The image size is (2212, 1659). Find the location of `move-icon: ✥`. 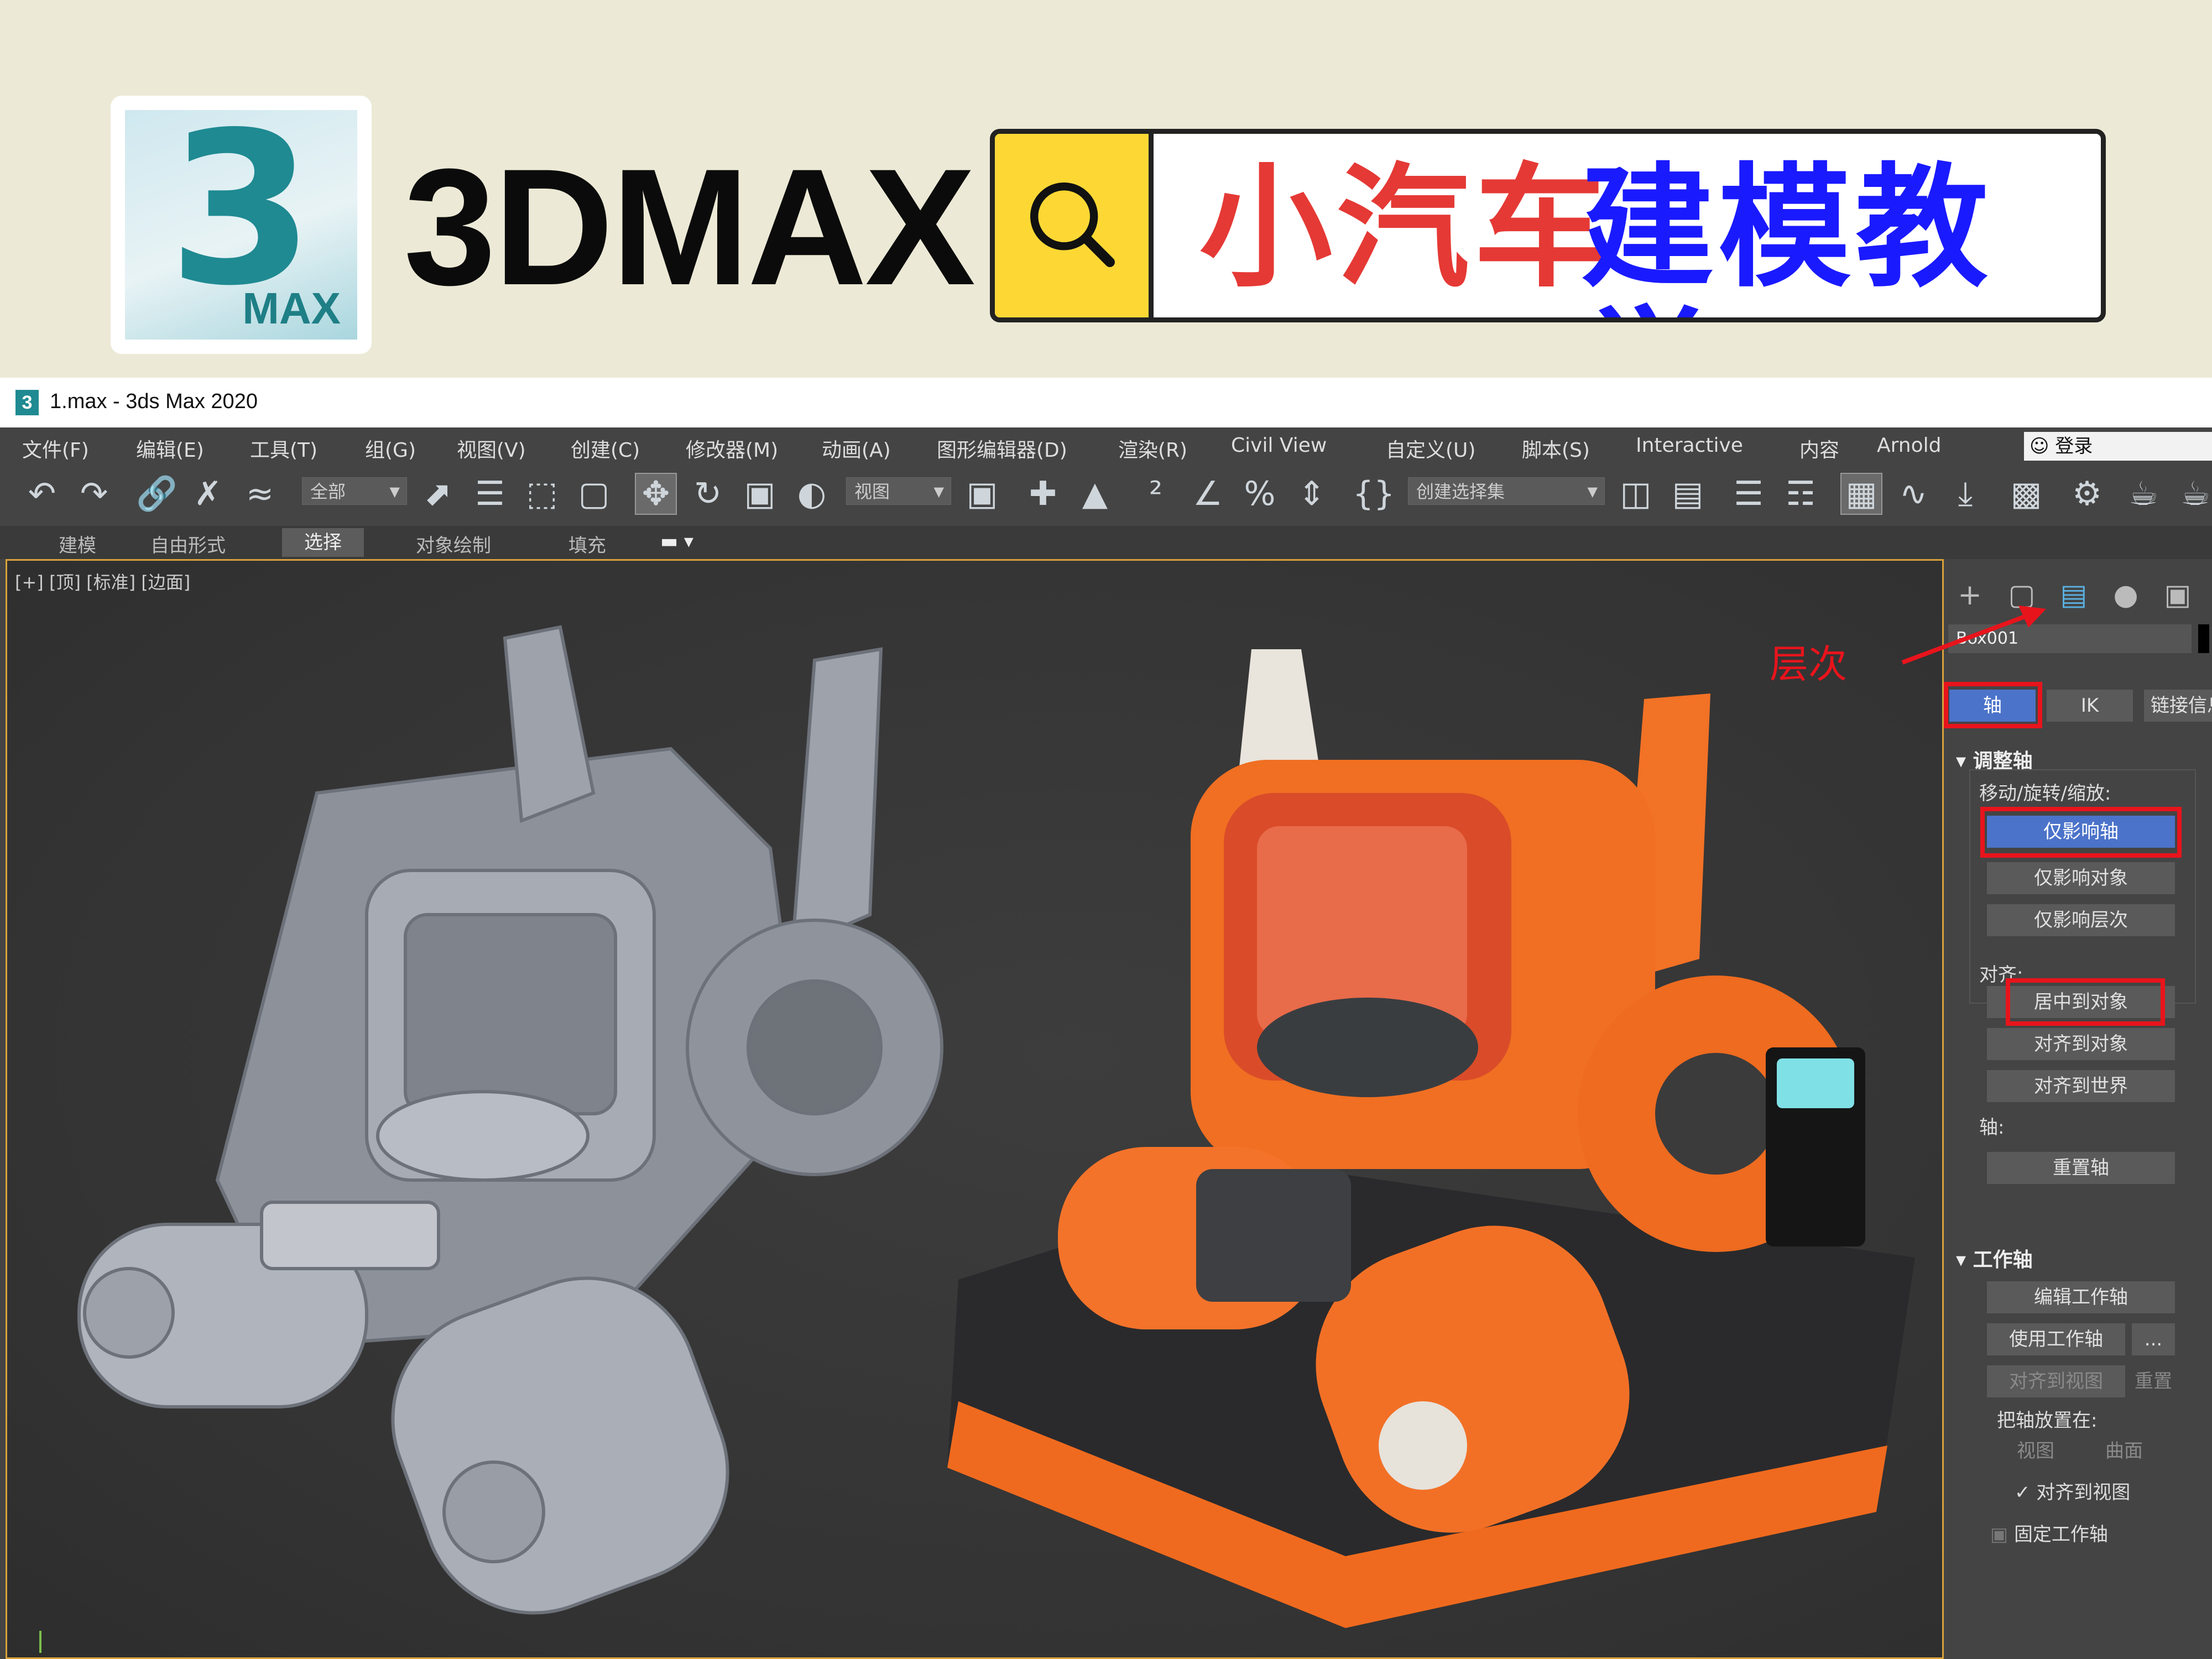

move-icon: ✥ is located at coordinates (656, 494).